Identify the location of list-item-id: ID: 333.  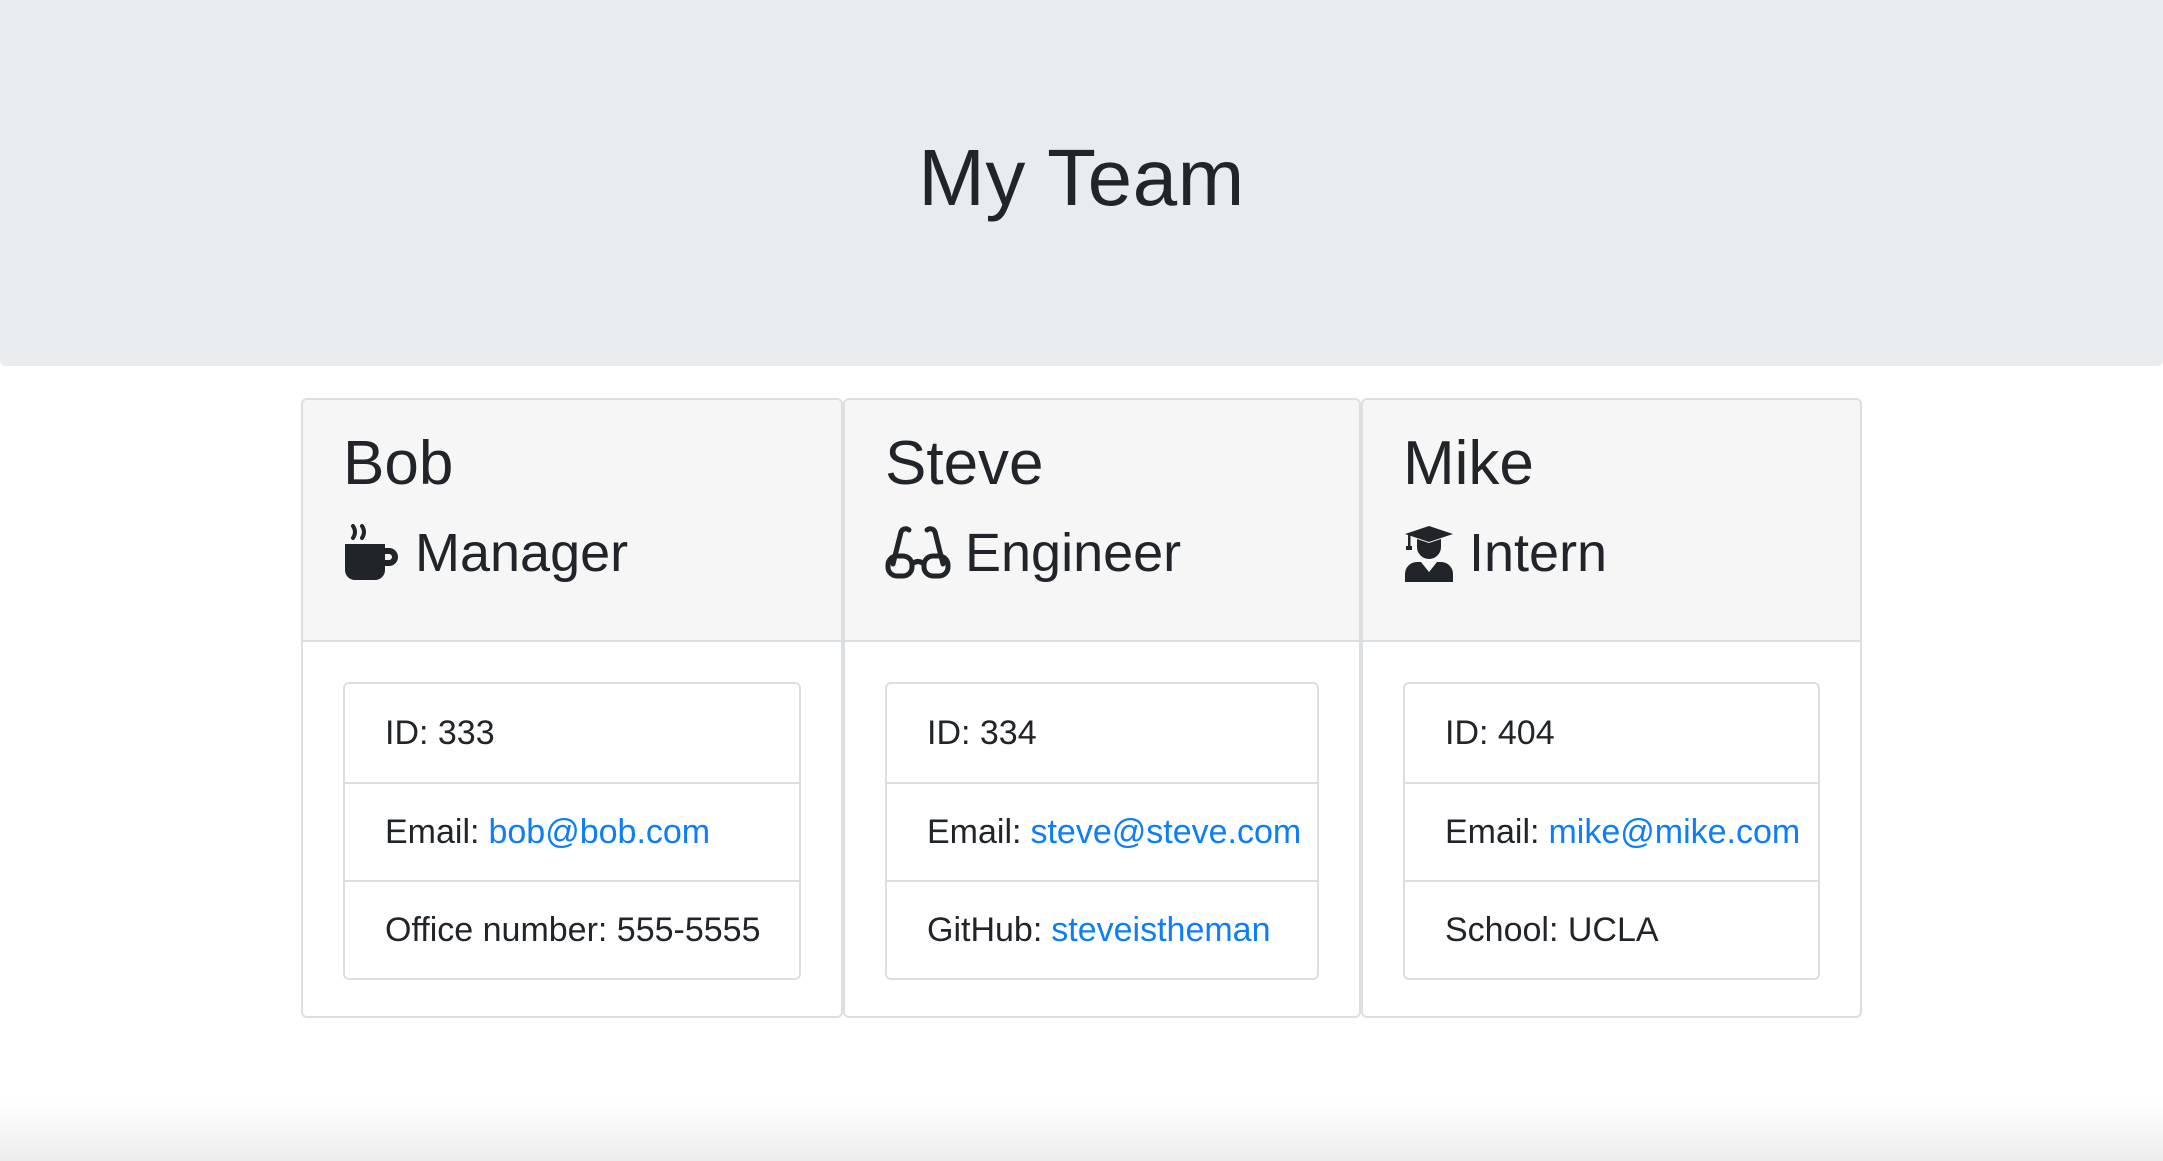
(572, 733).